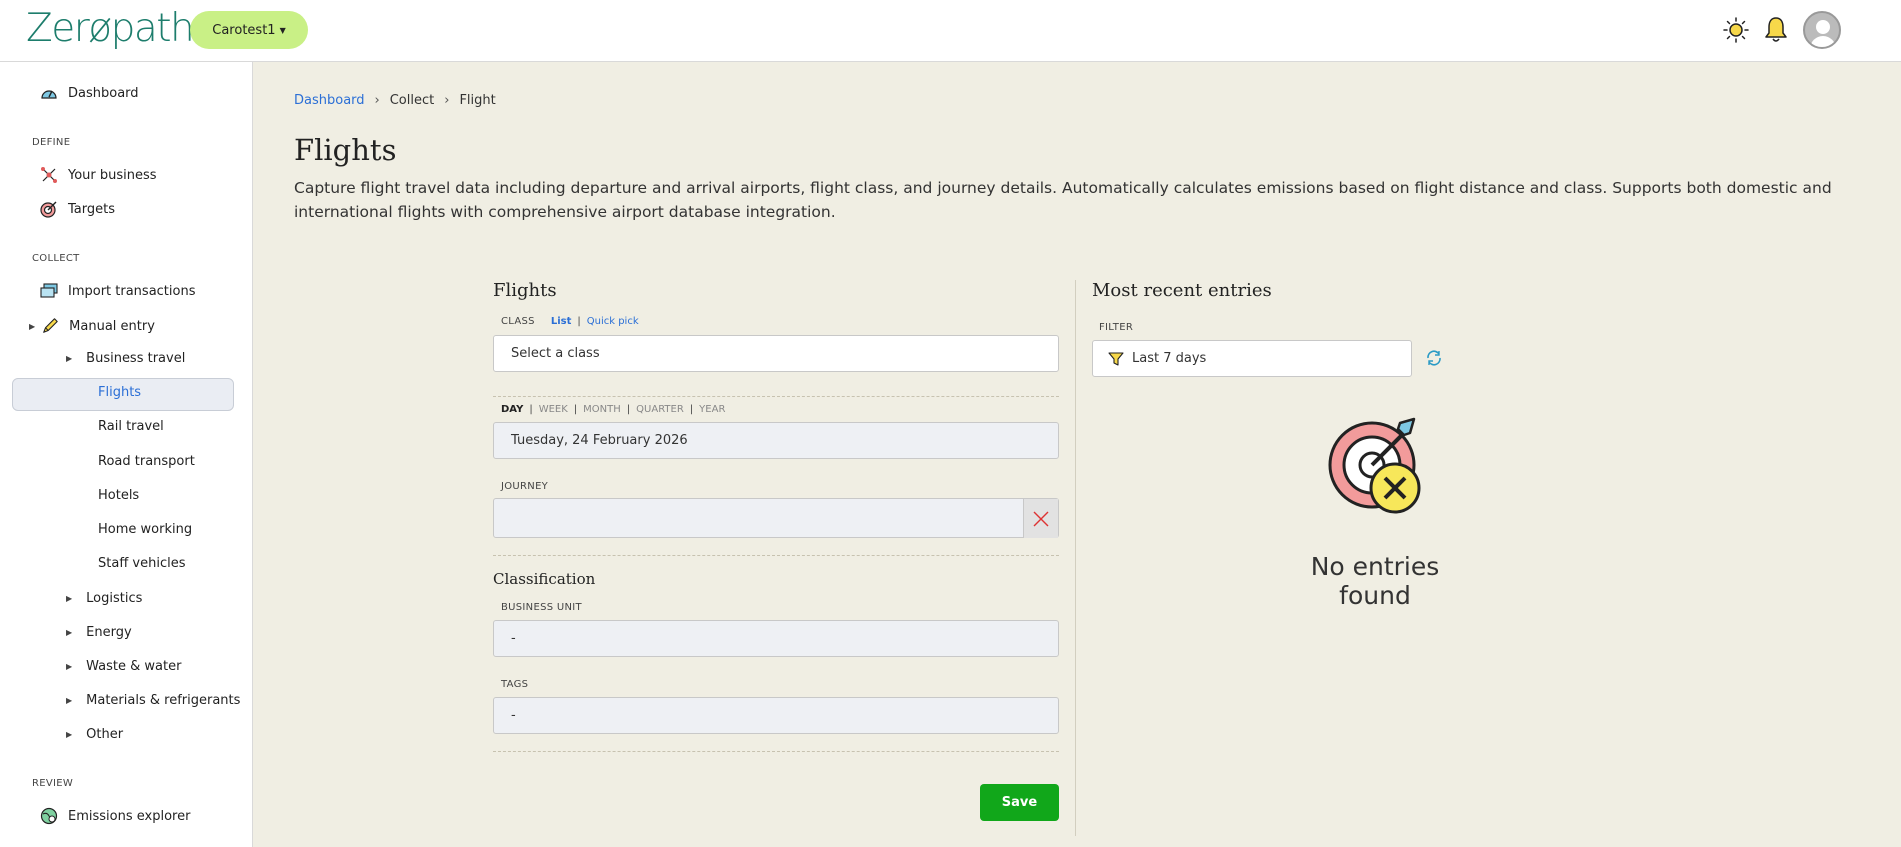  I want to click on sidebar-item-materials-refrigerants: ▶ Materials & refrigerants, so click(153, 700).